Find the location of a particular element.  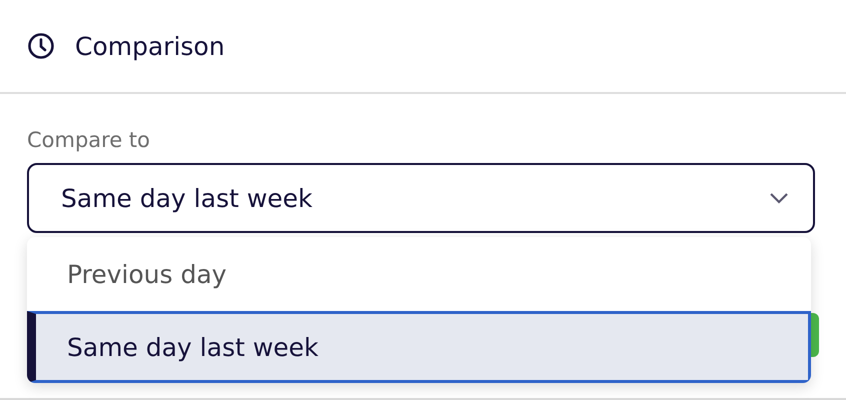

field-label: Compare to is located at coordinates (89, 140).